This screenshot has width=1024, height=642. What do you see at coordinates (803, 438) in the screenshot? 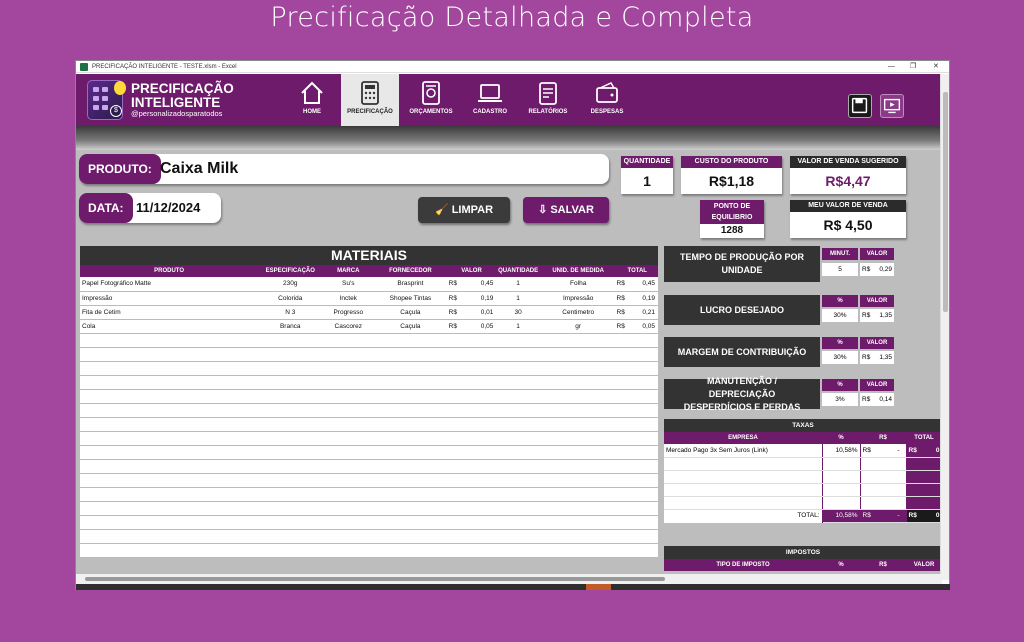
I see `taxas-header-row: EMPRESA% R$ TOTAL` at bounding box center [803, 438].